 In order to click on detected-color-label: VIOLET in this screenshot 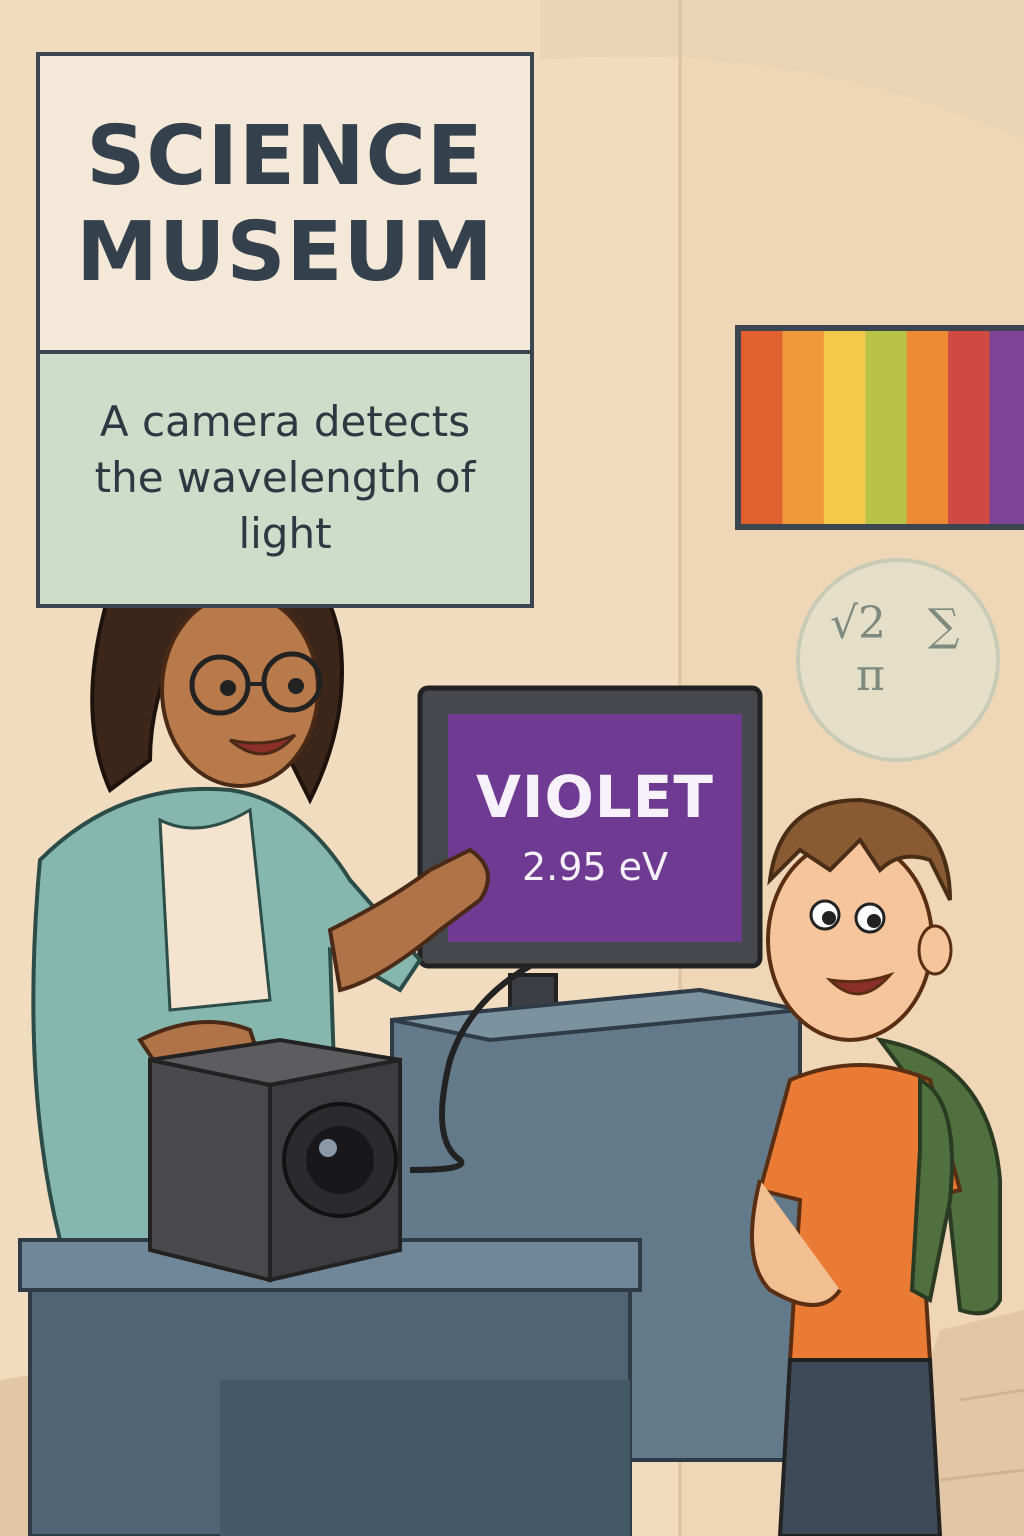, I will do `click(595, 797)`.